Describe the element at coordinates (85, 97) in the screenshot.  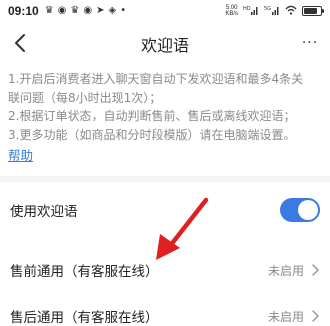
I see `notice-line: 联问题（每8小时出现1次）；` at that location.